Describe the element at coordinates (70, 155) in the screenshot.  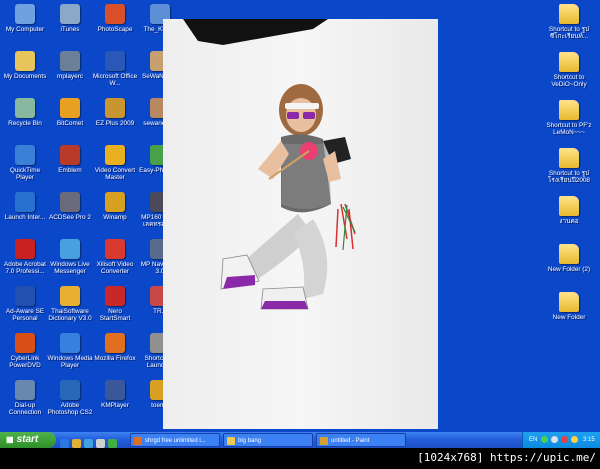
I see `emblem-icon` at that location.